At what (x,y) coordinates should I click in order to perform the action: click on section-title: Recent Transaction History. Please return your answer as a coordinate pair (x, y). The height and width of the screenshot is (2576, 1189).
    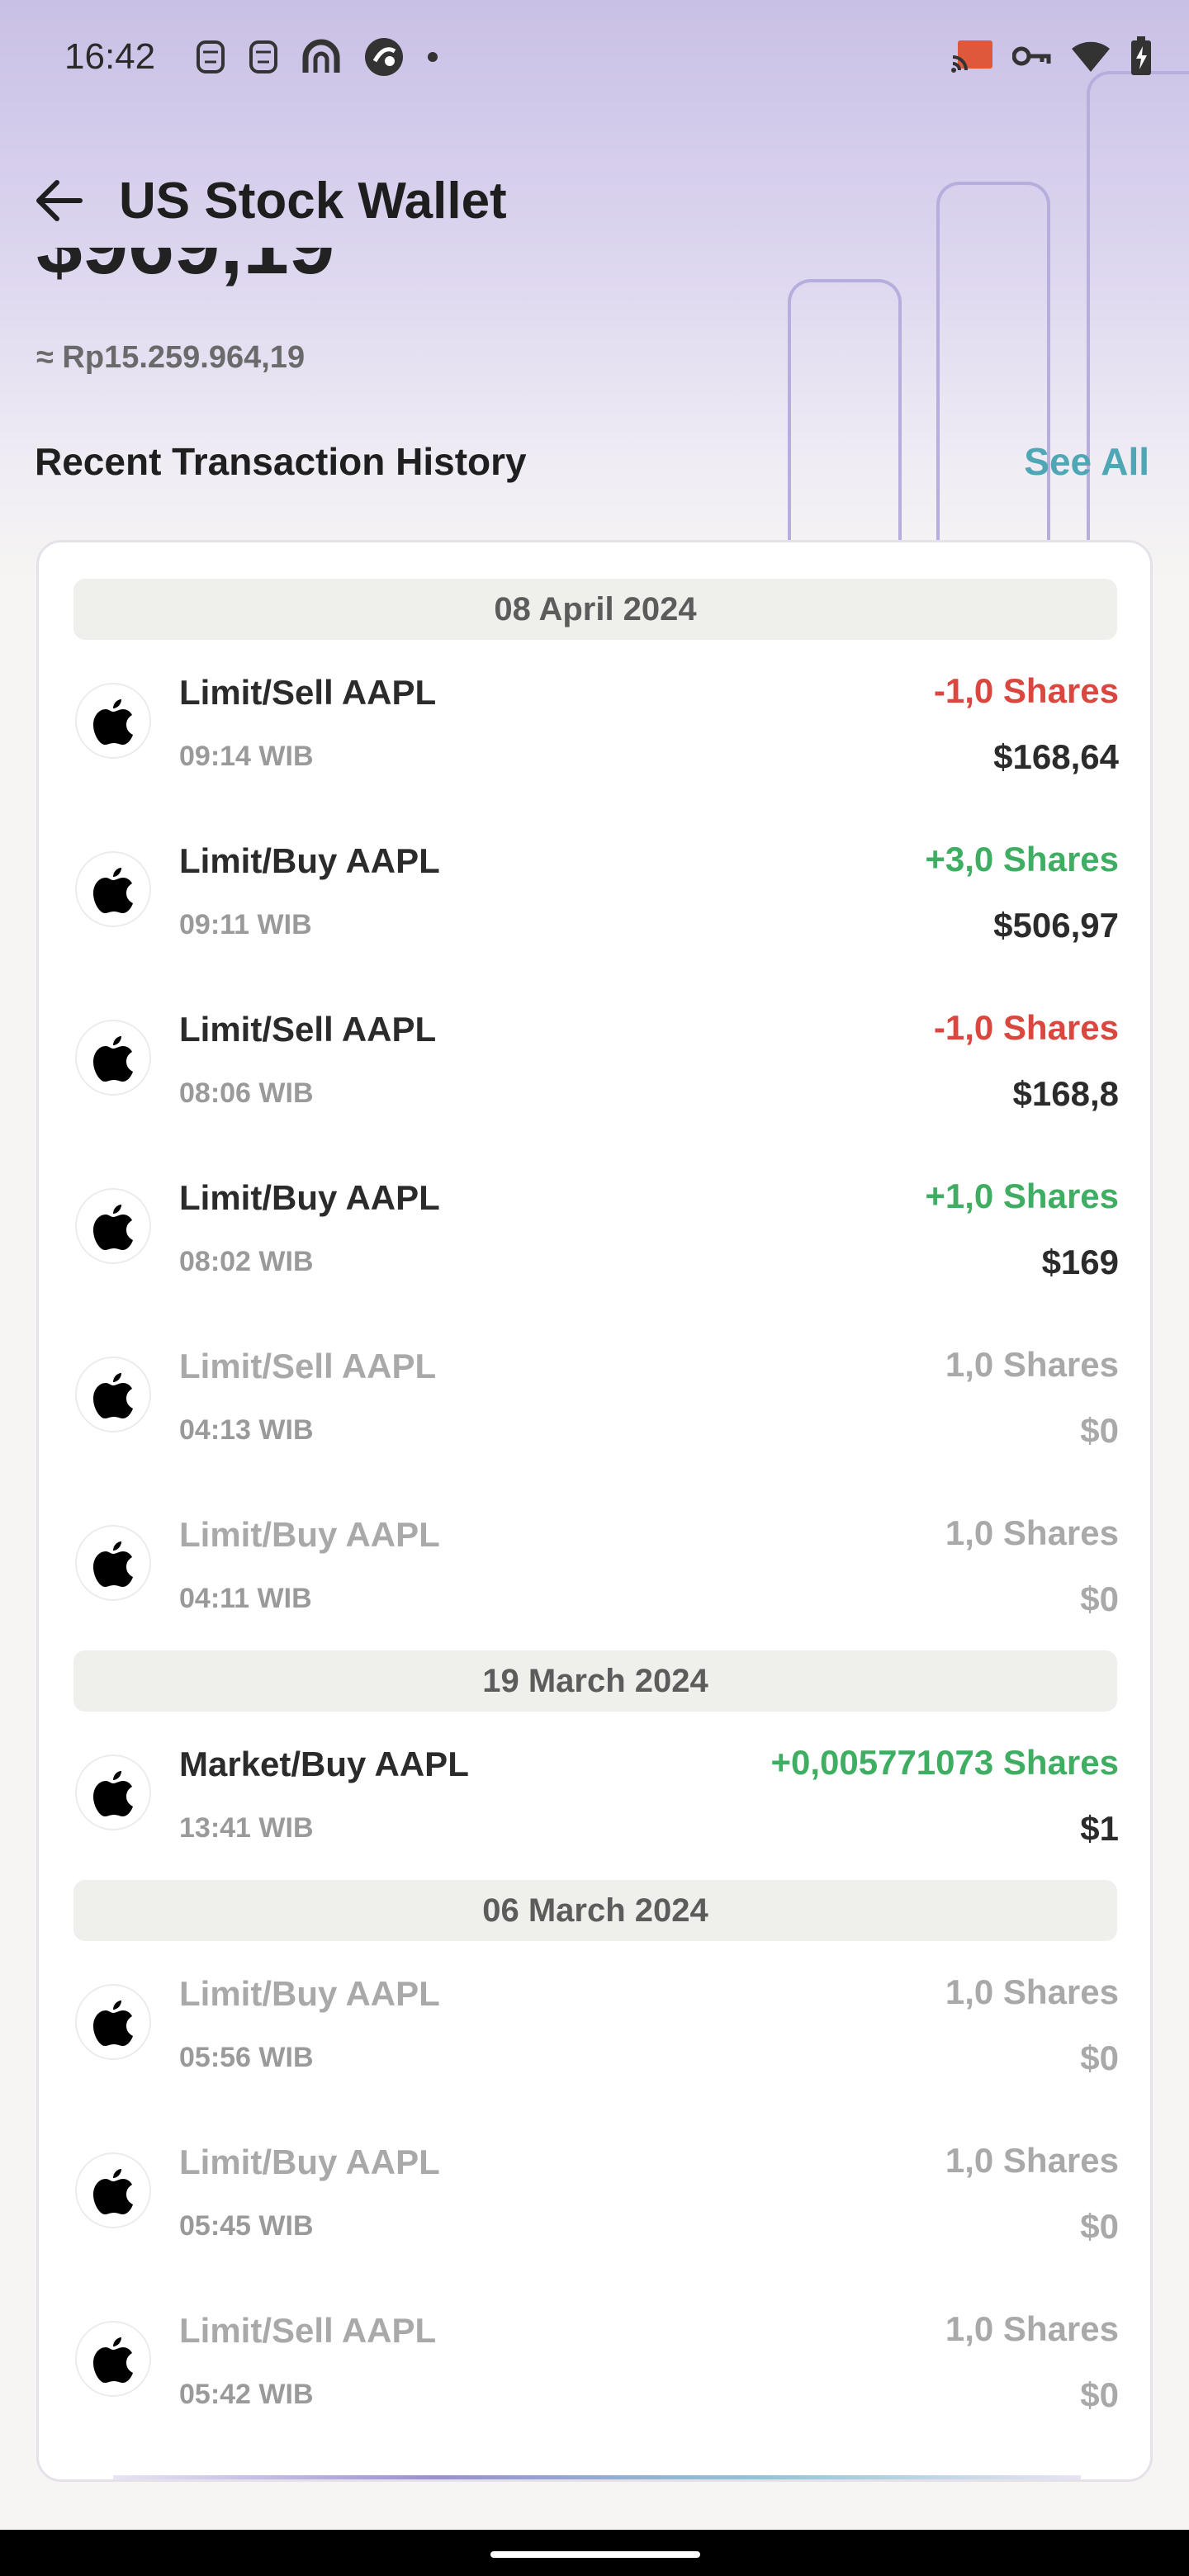
    Looking at the image, I should click on (281, 461).